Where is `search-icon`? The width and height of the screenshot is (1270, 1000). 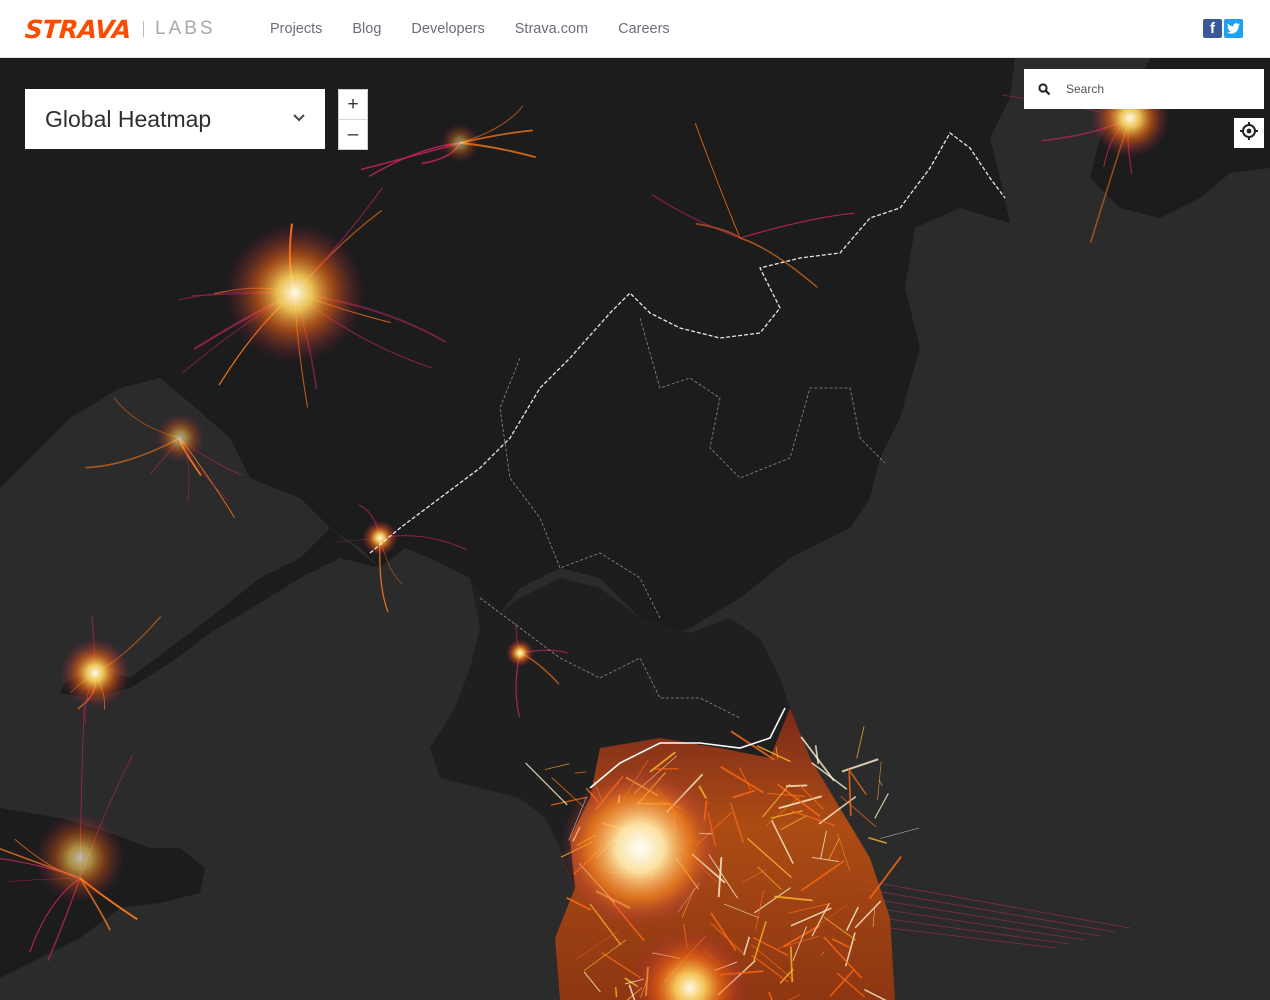 search-icon is located at coordinates (1044, 89).